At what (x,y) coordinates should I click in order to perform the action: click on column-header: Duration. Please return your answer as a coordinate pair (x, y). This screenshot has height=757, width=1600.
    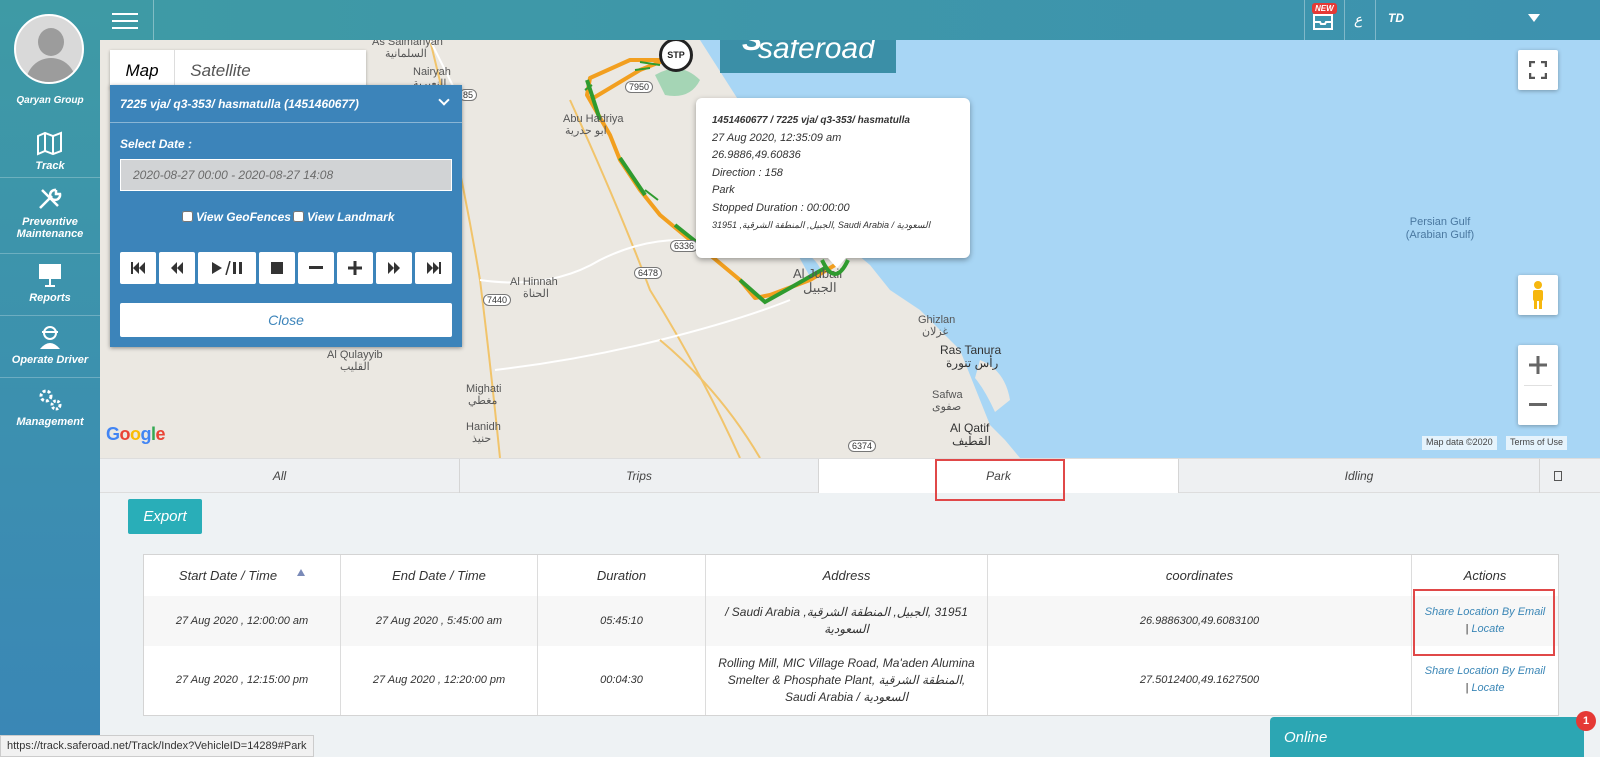
    Looking at the image, I should click on (622, 575).